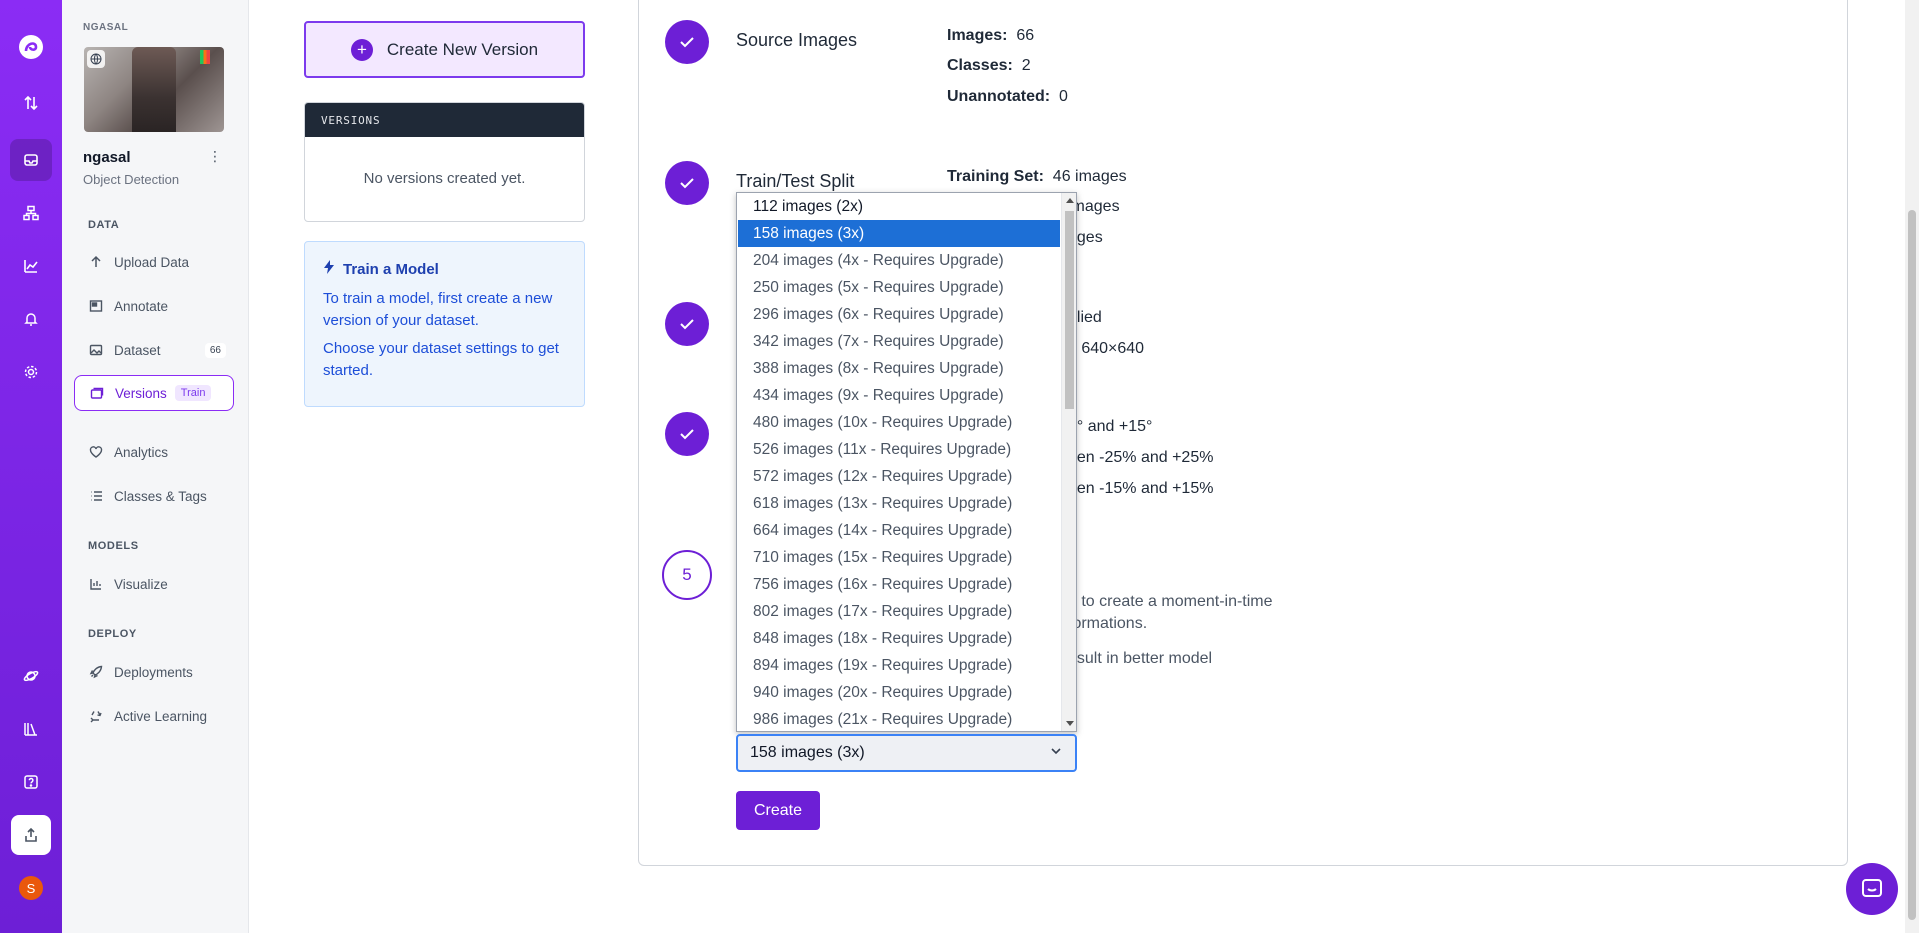  What do you see at coordinates (31, 160) in the screenshot?
I see `projects-inbox-icon` at bounding box center [31, 160].